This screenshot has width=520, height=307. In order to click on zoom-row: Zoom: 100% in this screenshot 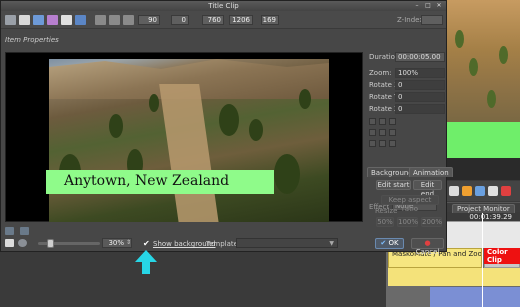, I will do `click(406, 73)`.